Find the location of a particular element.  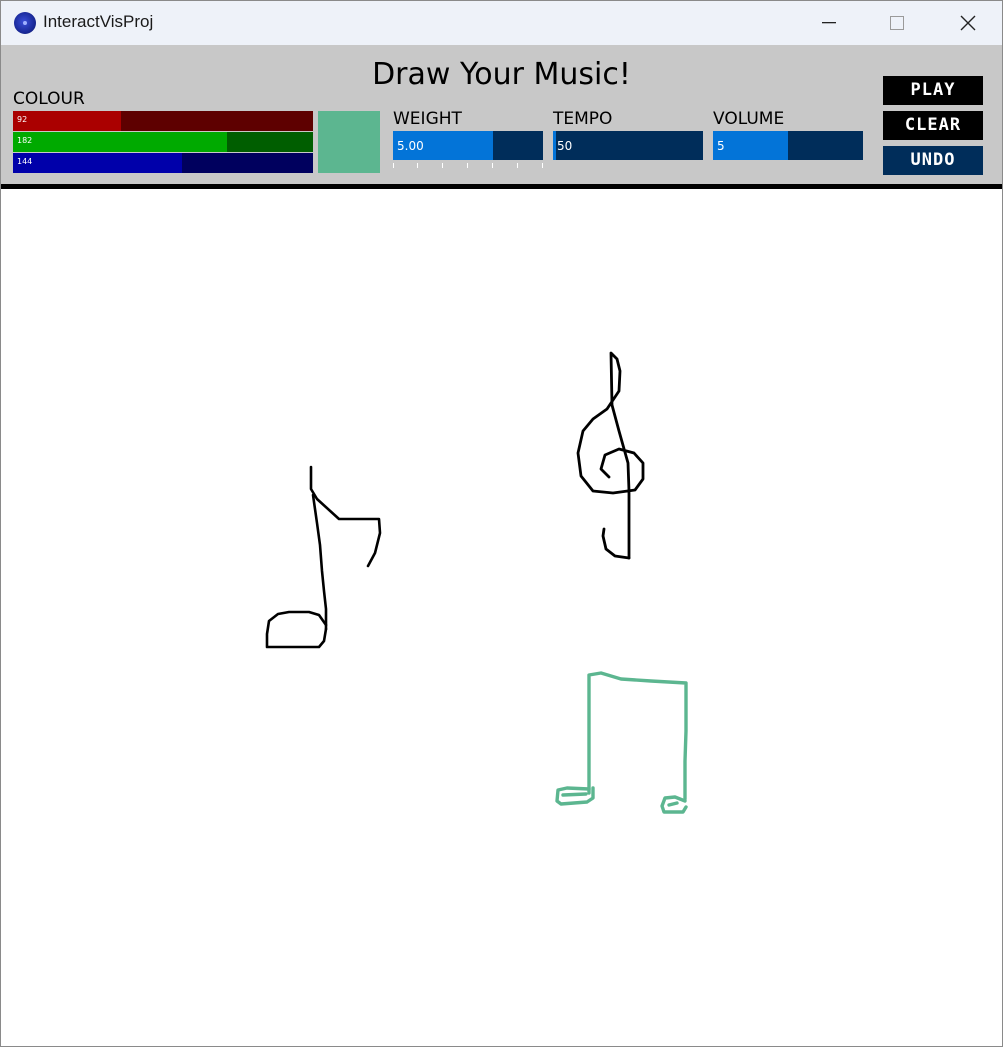

title-bar: InteractVisProj is located at coordinates (501, 23).